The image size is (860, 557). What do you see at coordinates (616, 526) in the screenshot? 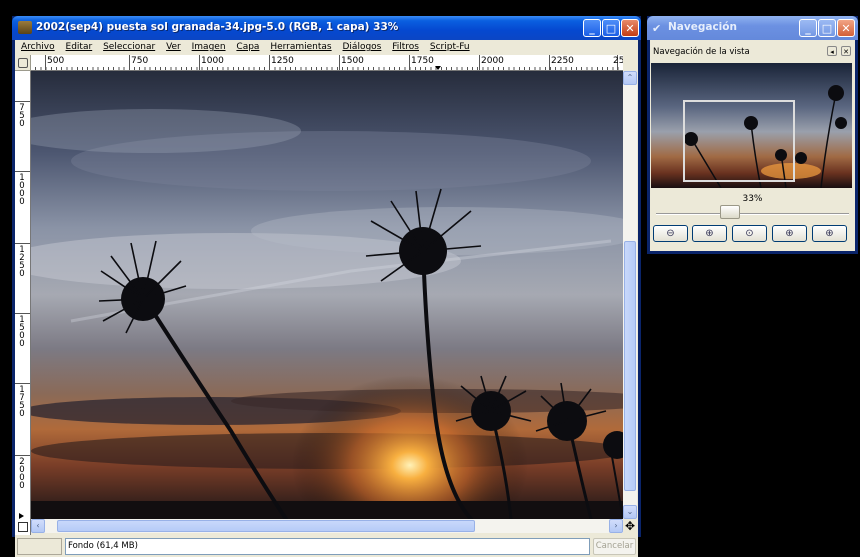
I see `scroll-right-arrow-icon: ›` at bounding box center [616, 526].